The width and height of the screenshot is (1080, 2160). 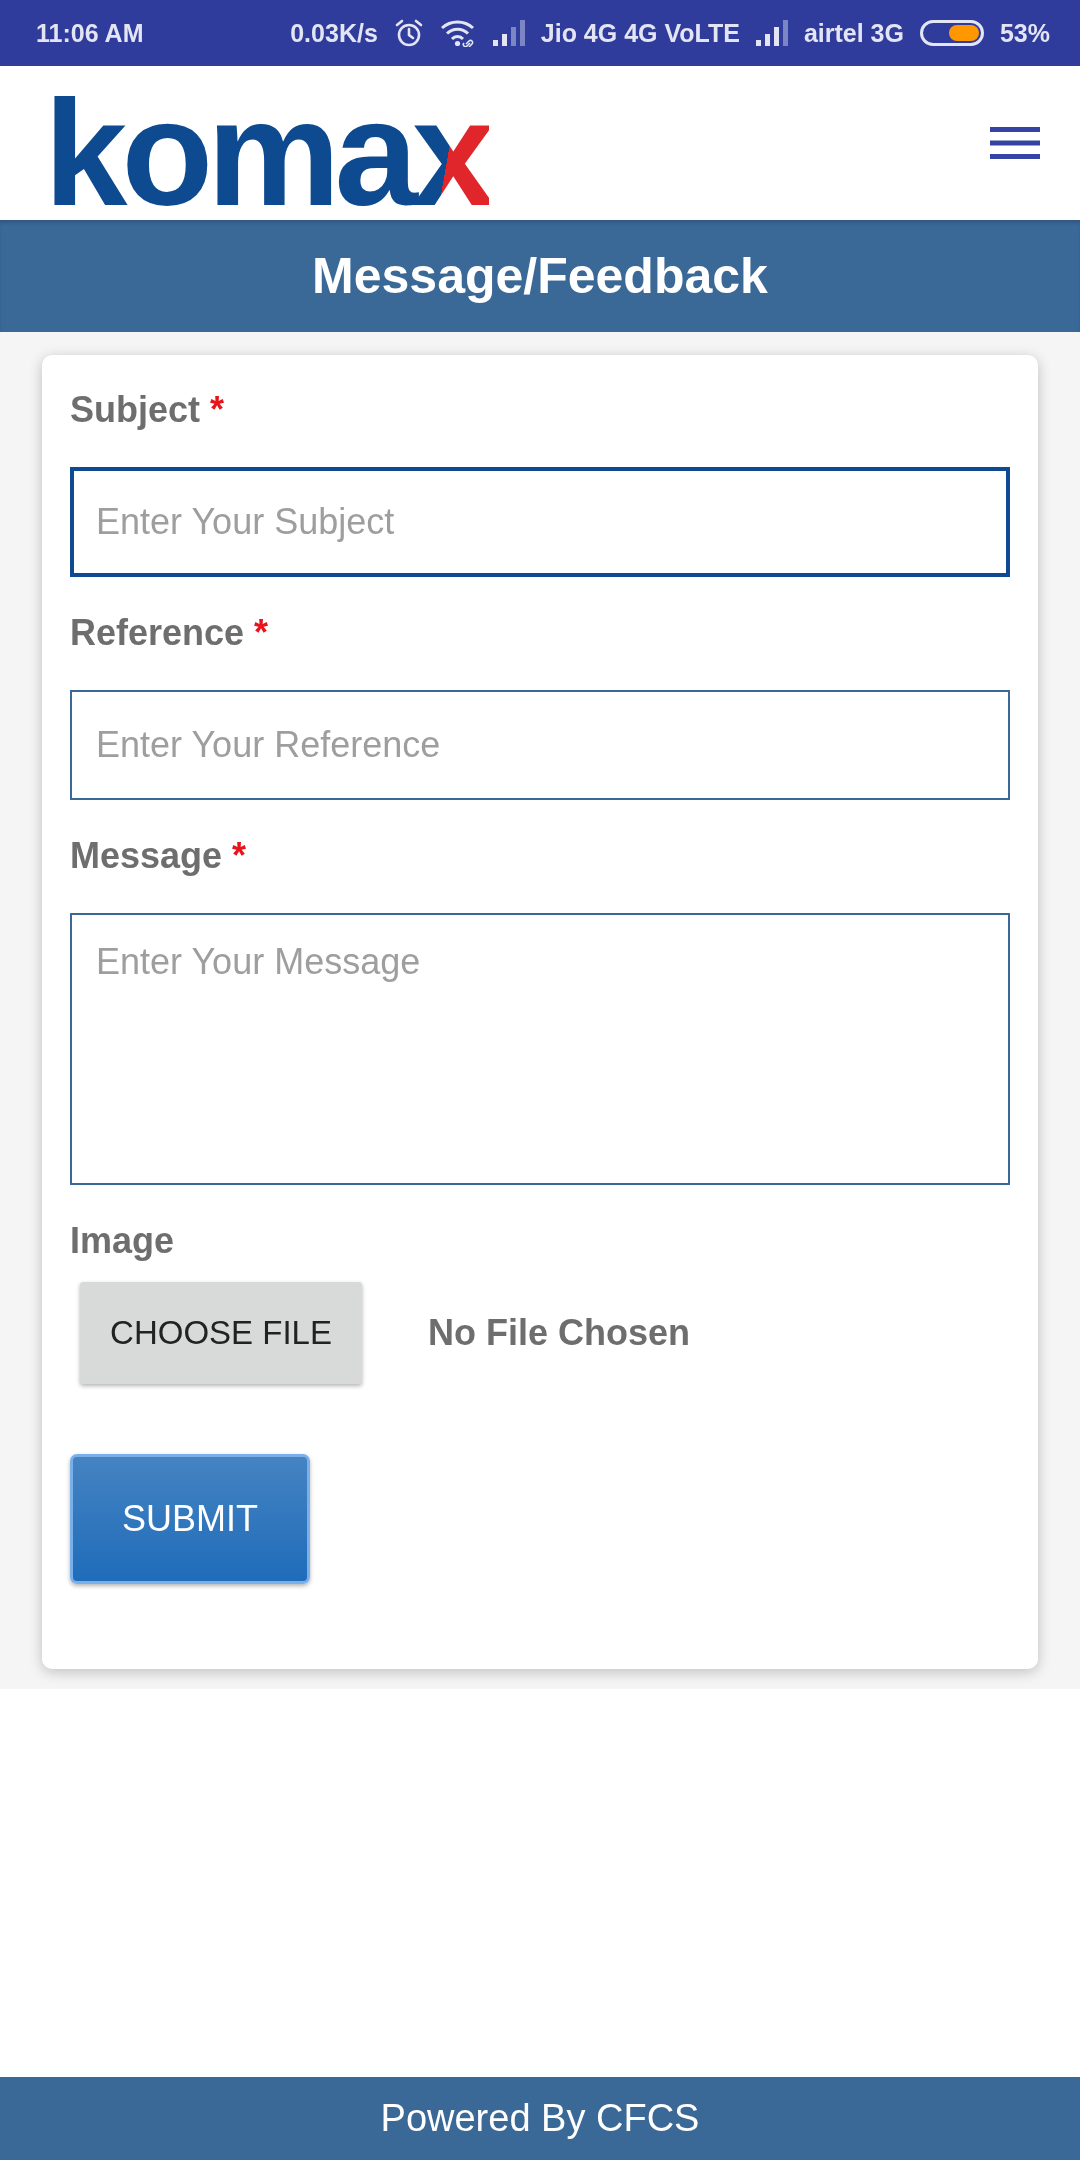 I want to click on file-status: No File Chosen, so click(x=559, y=1333).